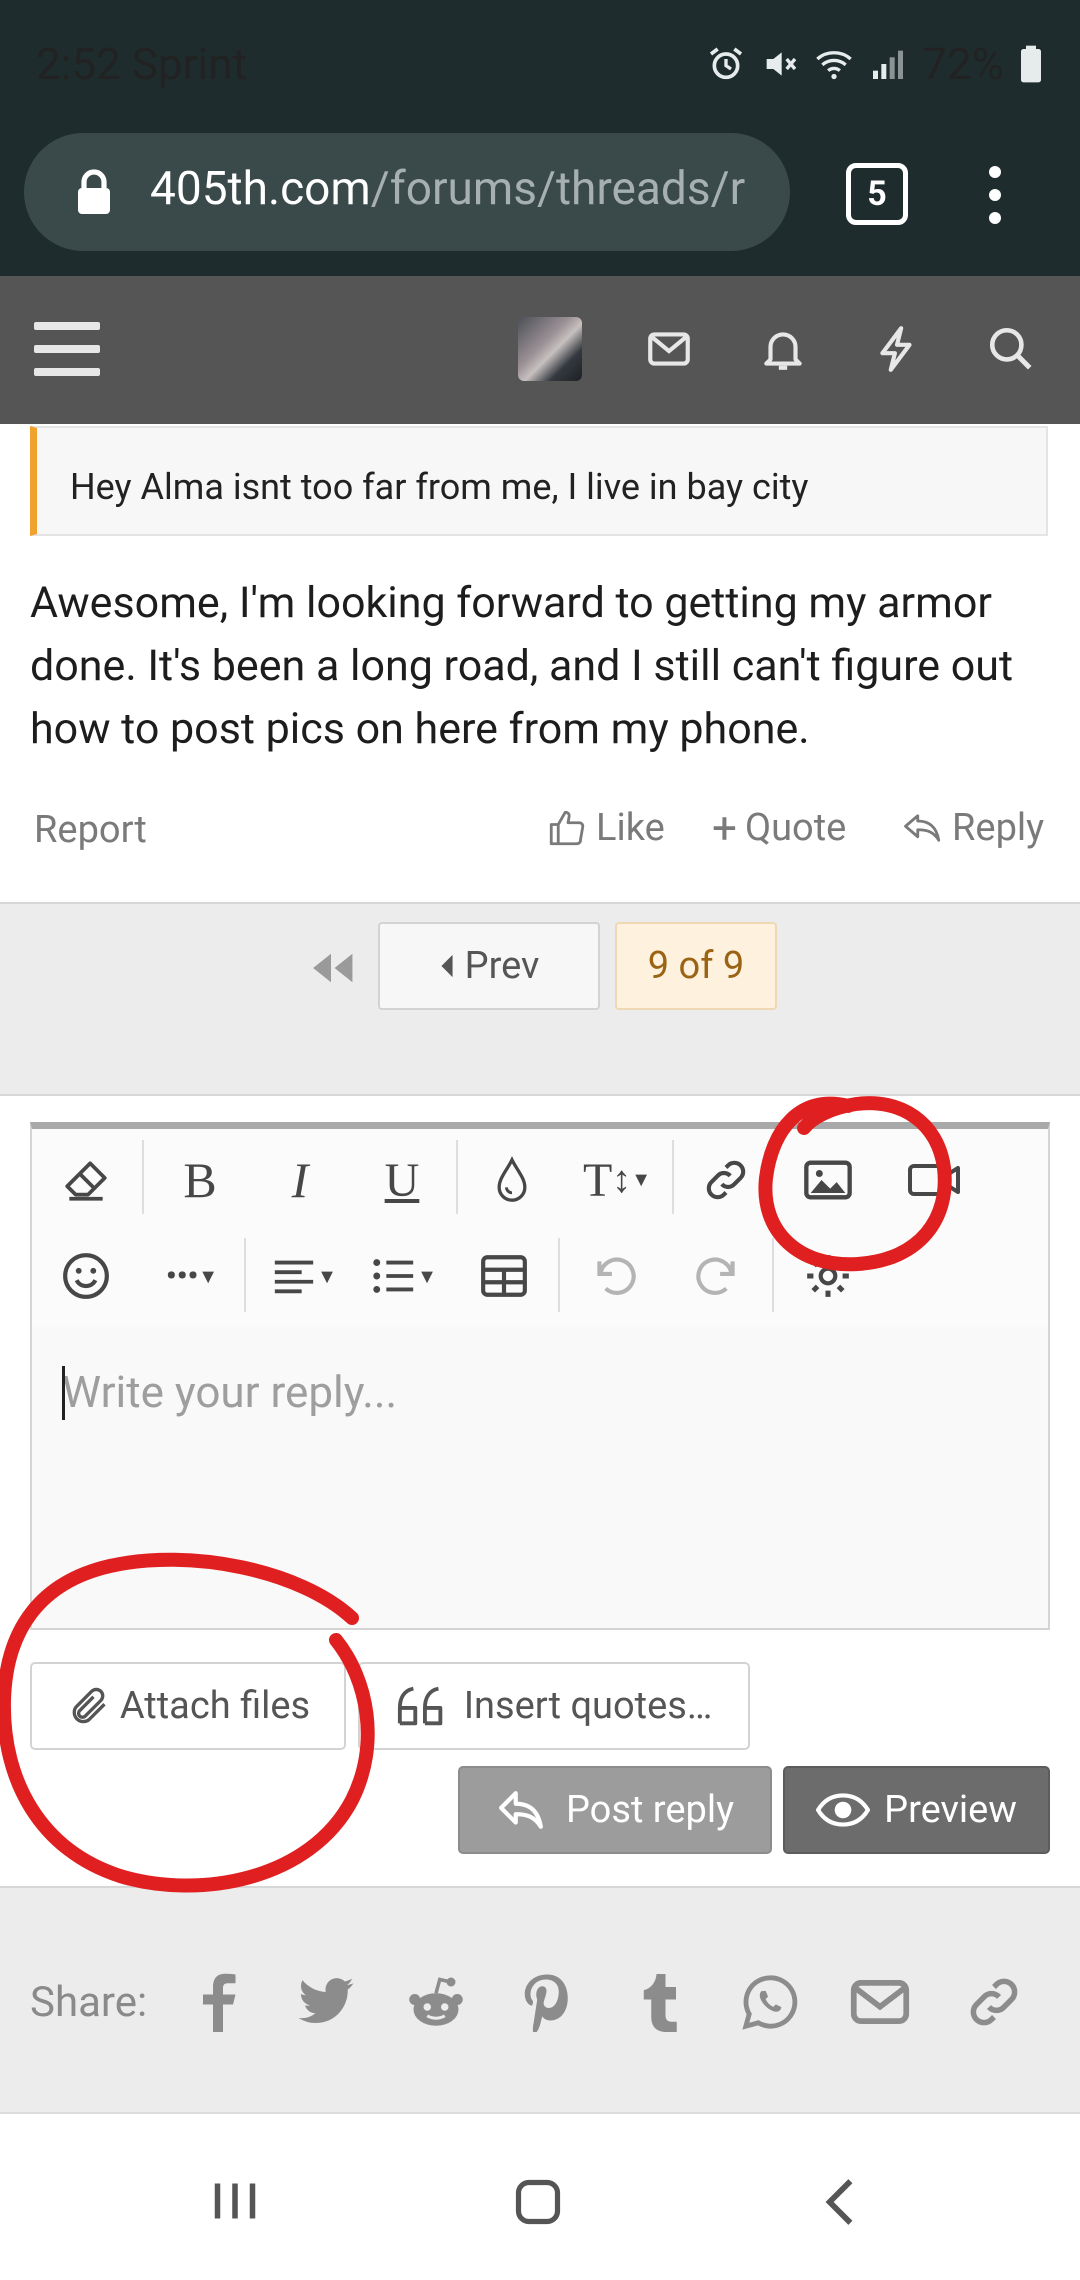 Image resolution: width=1080 pixels, height=2280 pixels. I want to click on image-icon, so click(828, 1180).